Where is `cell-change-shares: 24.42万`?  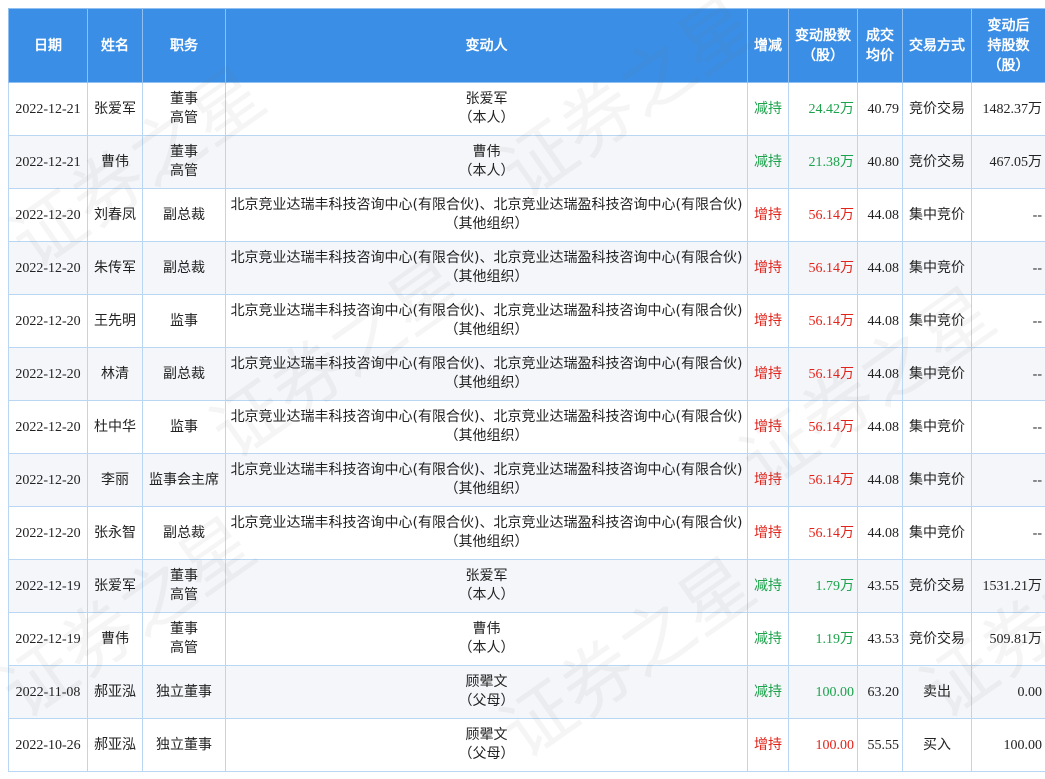 cell-change-shares: 24.42万 is located at coordinates (823, 109).